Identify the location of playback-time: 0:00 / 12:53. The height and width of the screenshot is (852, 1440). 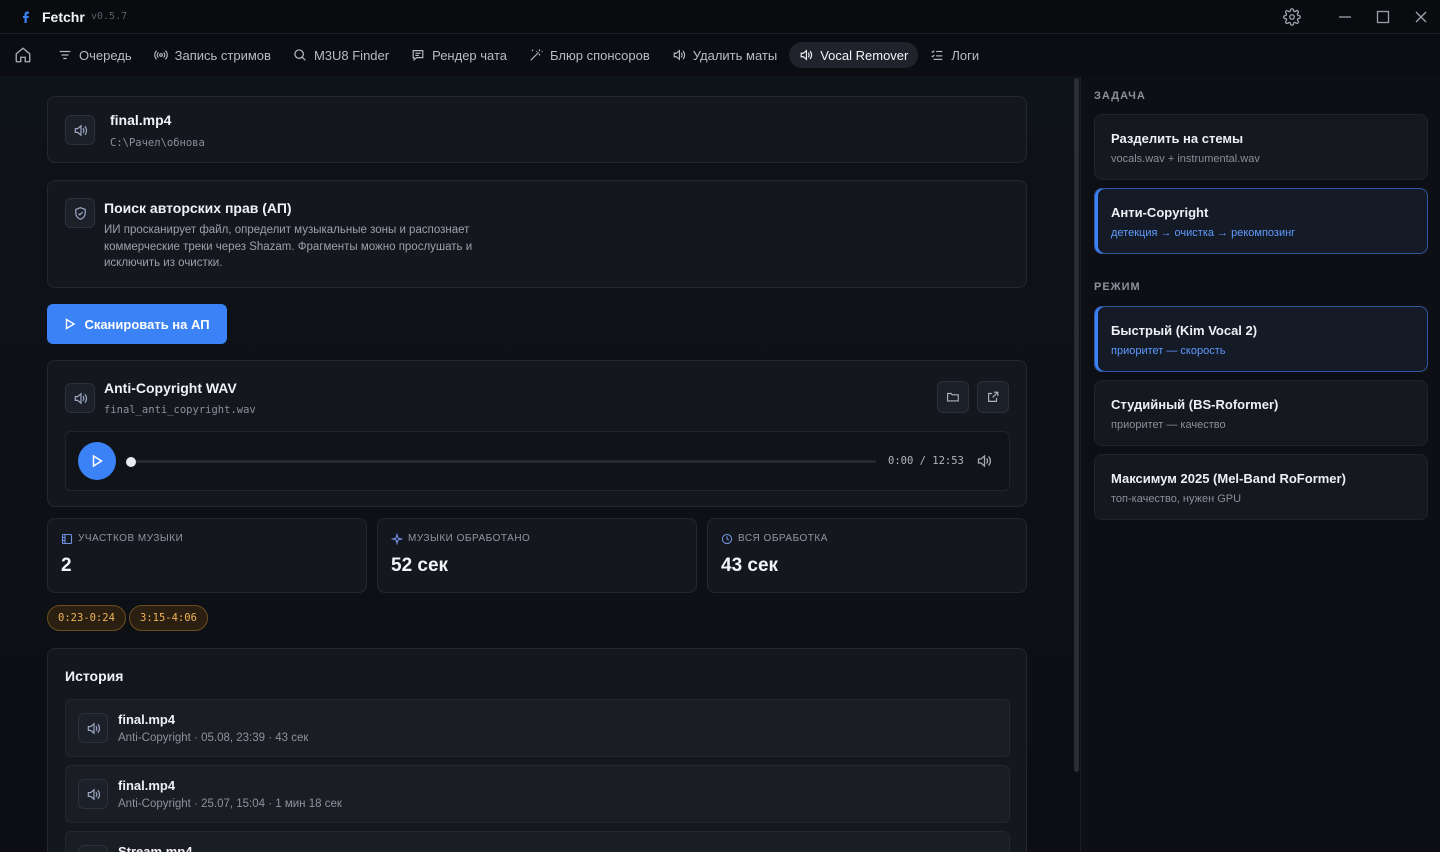
(926, 461).